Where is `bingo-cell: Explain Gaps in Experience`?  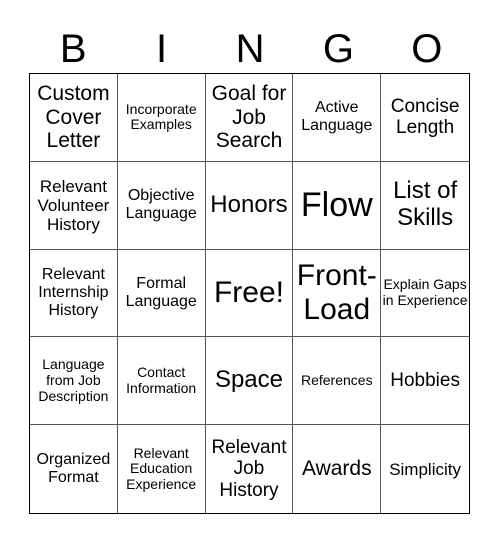 bingo-cell: Explain Gaps in Experience is located at coordinates (425, 294).